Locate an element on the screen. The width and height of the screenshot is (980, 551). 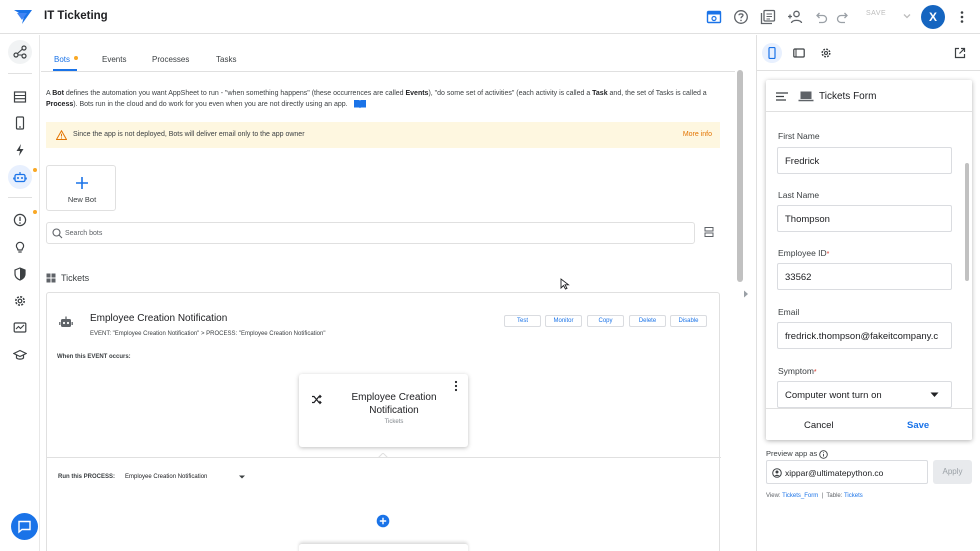
mobile-preview-icon is located at coordinates (772, 53).